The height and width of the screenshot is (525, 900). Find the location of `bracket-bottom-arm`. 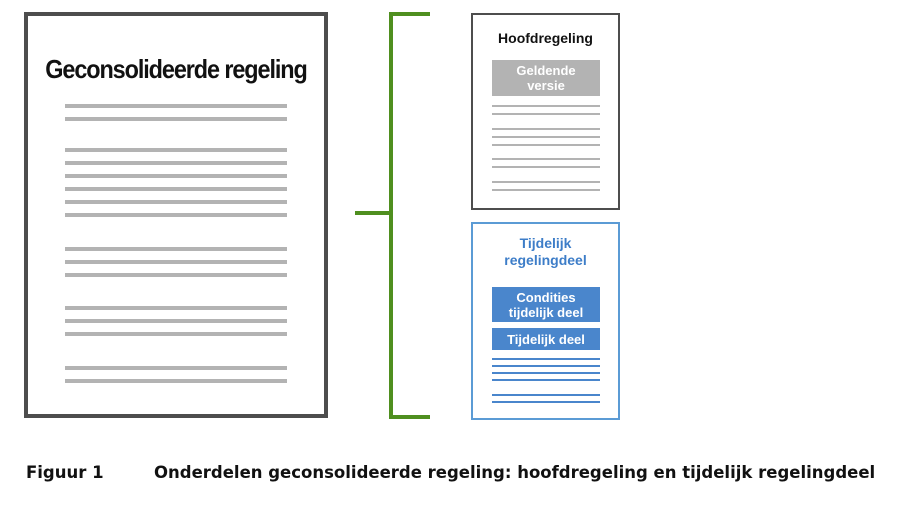

bracket-bottom-arm is located at coordinates (409, 417).